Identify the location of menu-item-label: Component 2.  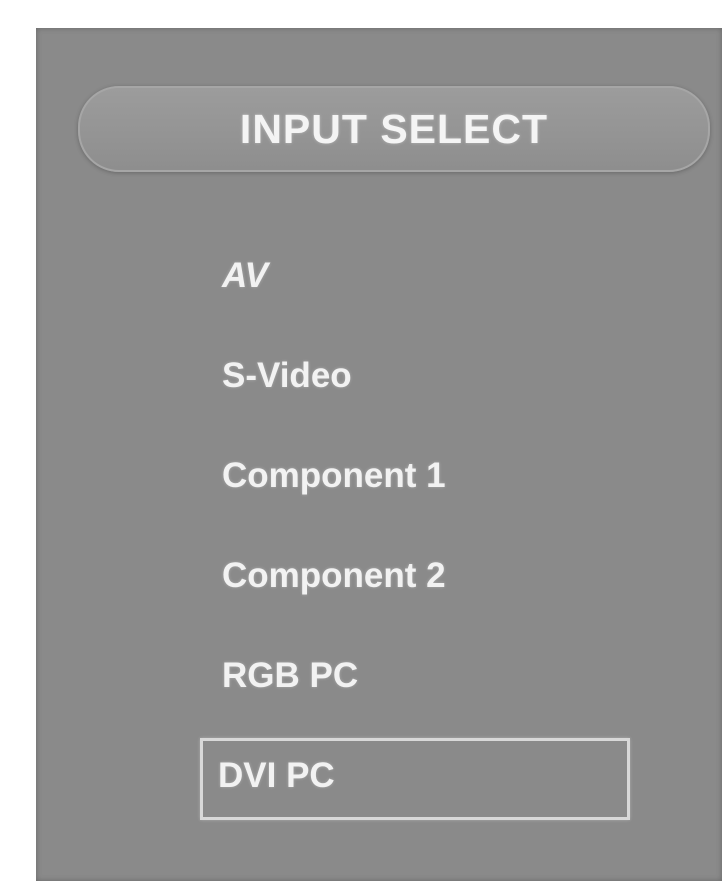
(334, 575).